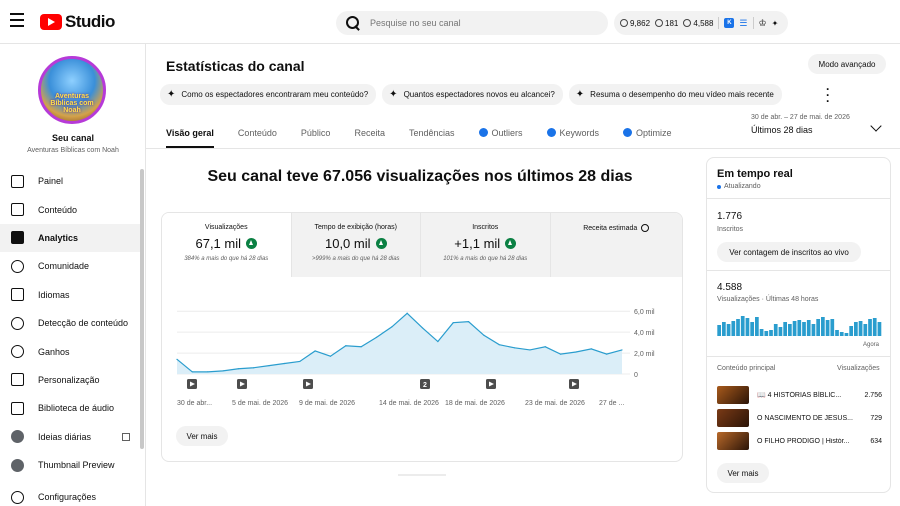  What do you see at coordinates (17, 238) in the screenshot?
I see `analytics-icon` at bounding box center [17, 238].